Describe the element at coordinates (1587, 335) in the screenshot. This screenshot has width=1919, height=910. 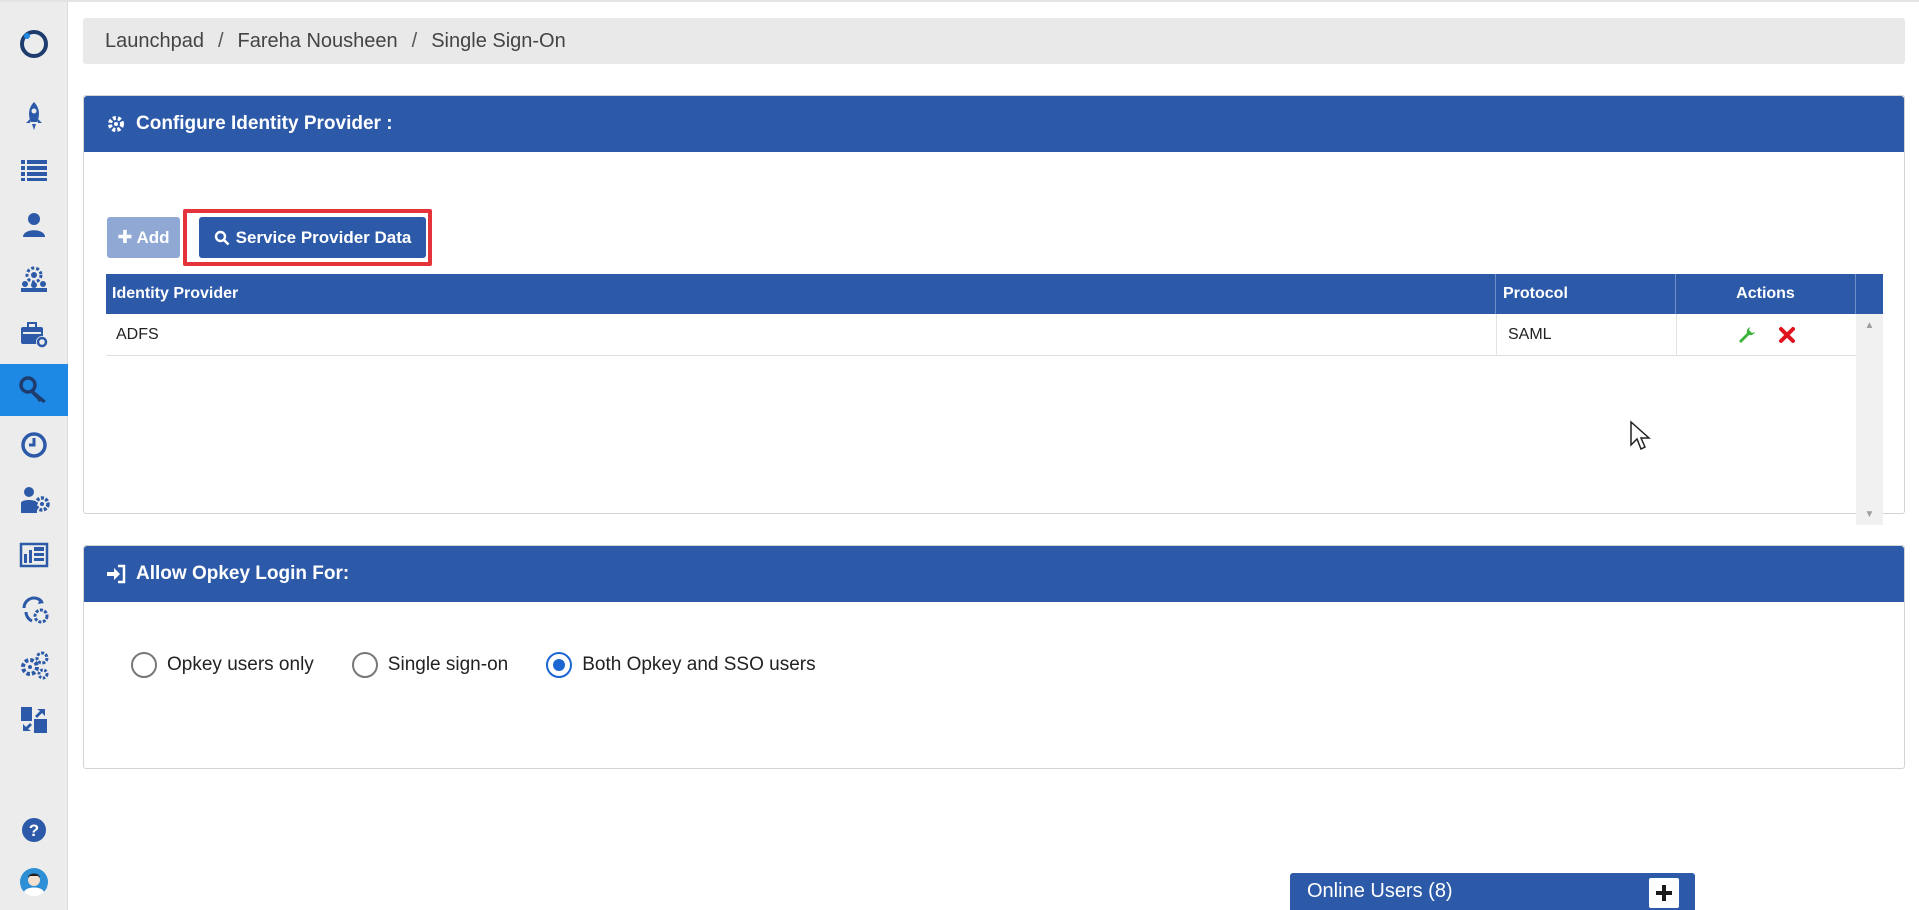
I see `cell-protocol: SAML` at that location.